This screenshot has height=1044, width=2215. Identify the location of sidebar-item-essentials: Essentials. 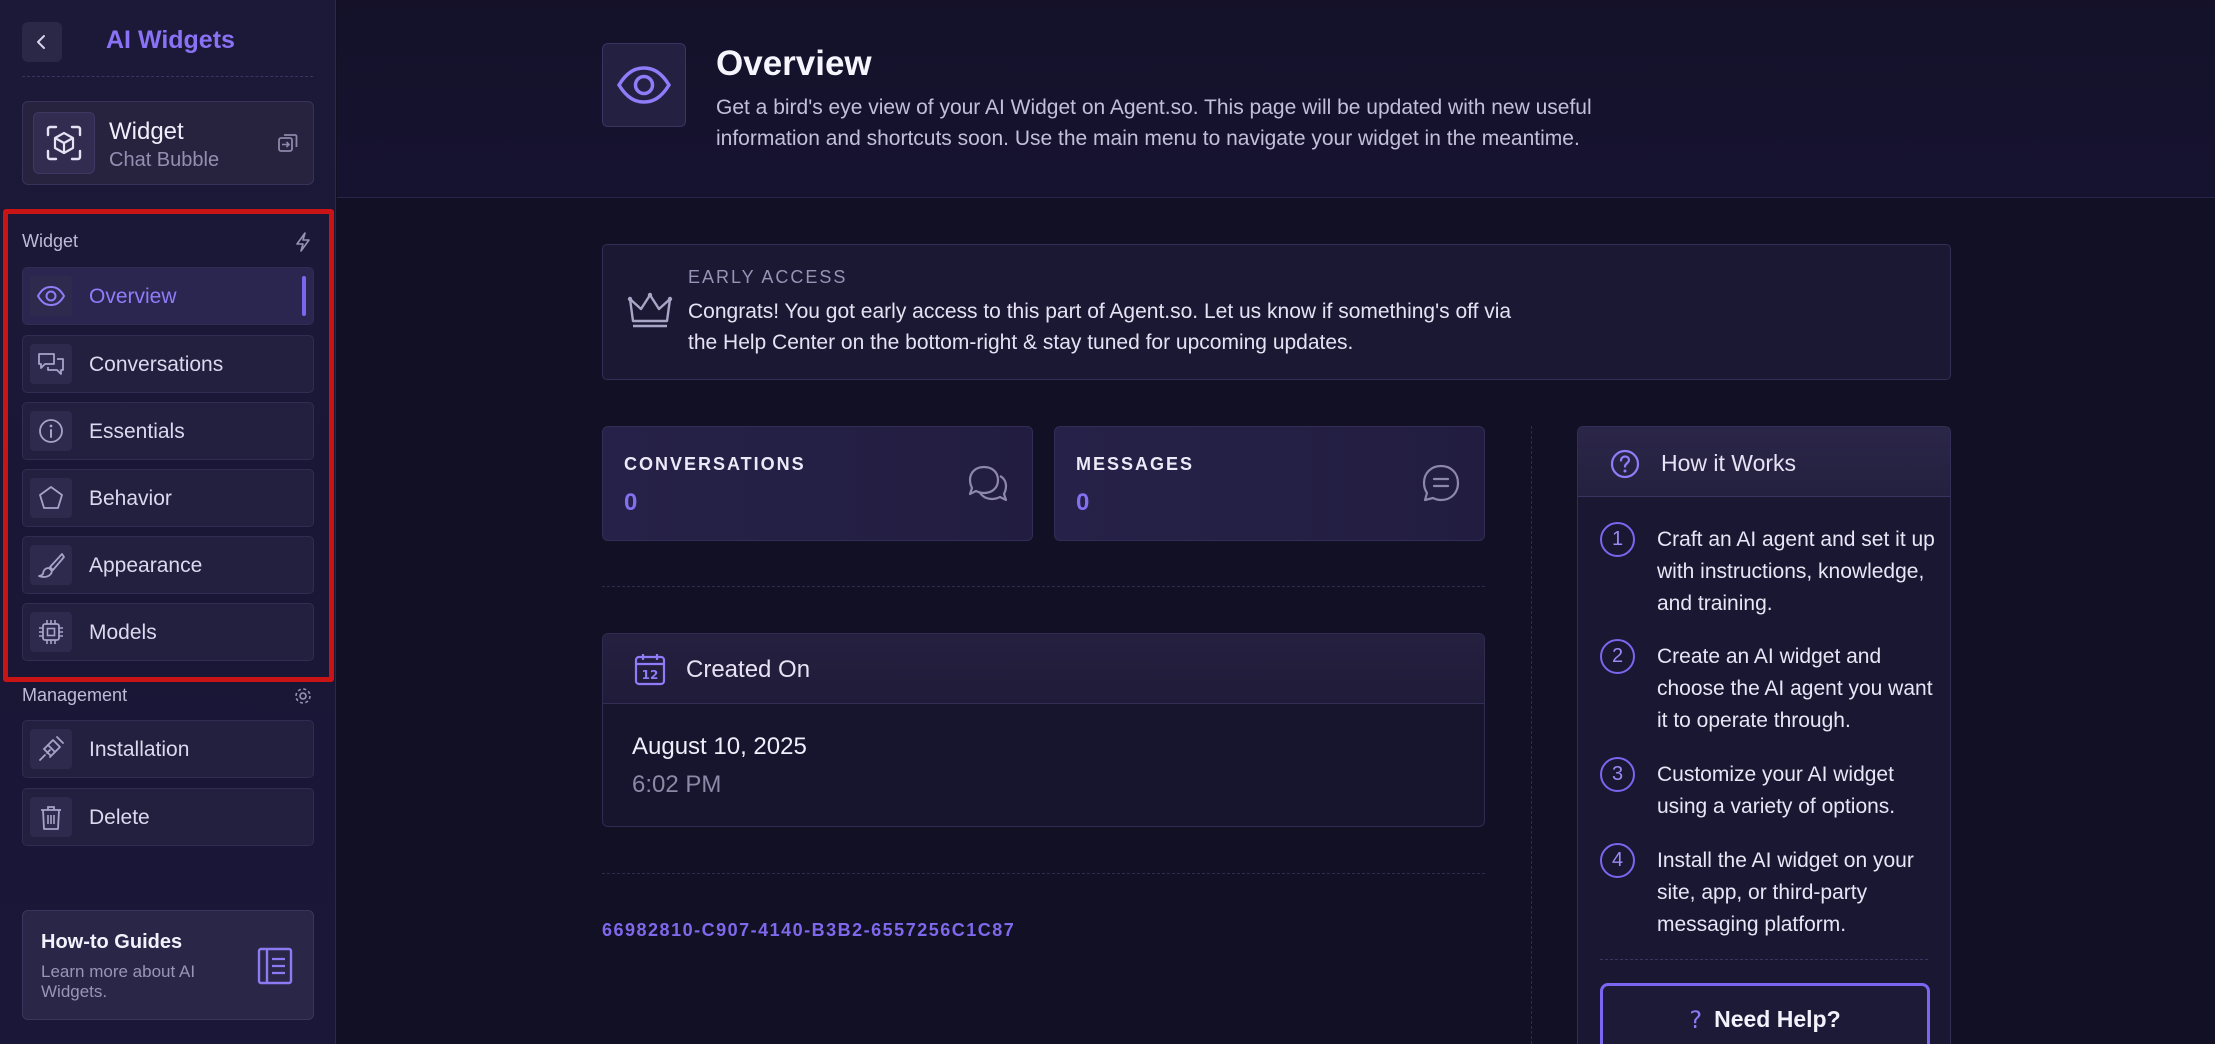
(168, 431).